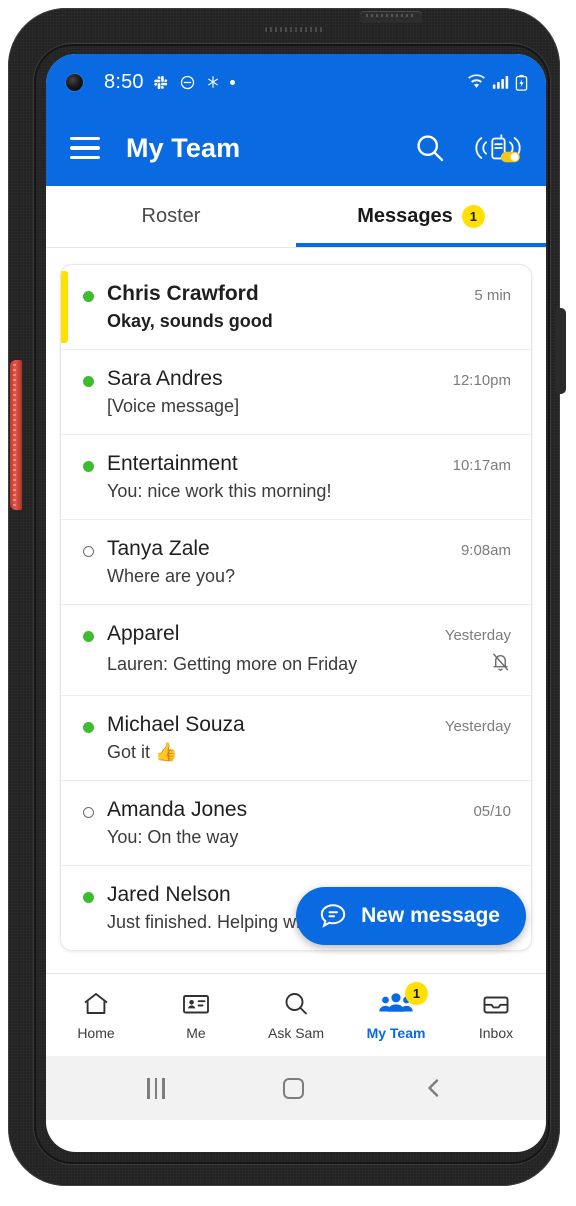 The image size is (576, 1206). Describe the element at coordinates (309, 576) in the screenshot. I see `message-preview-line: Where are you?` at that location.